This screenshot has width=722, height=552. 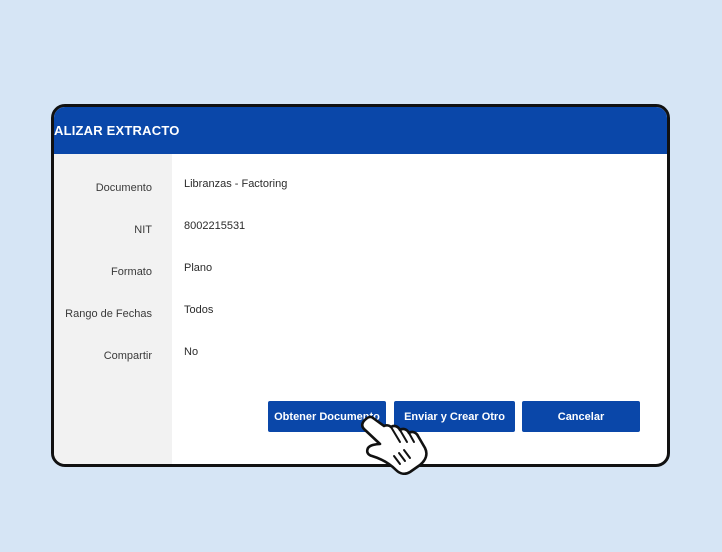 I want to click on field-value-rango-fechas: Todos, so click(x=199, y=310).